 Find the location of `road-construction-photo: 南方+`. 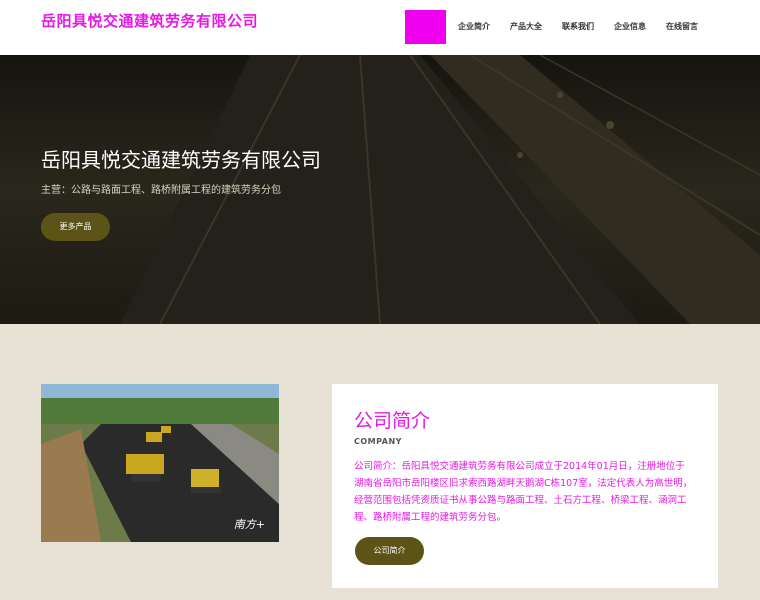

road-construction-photo: 南方+ is located at coordinates (160, 463).